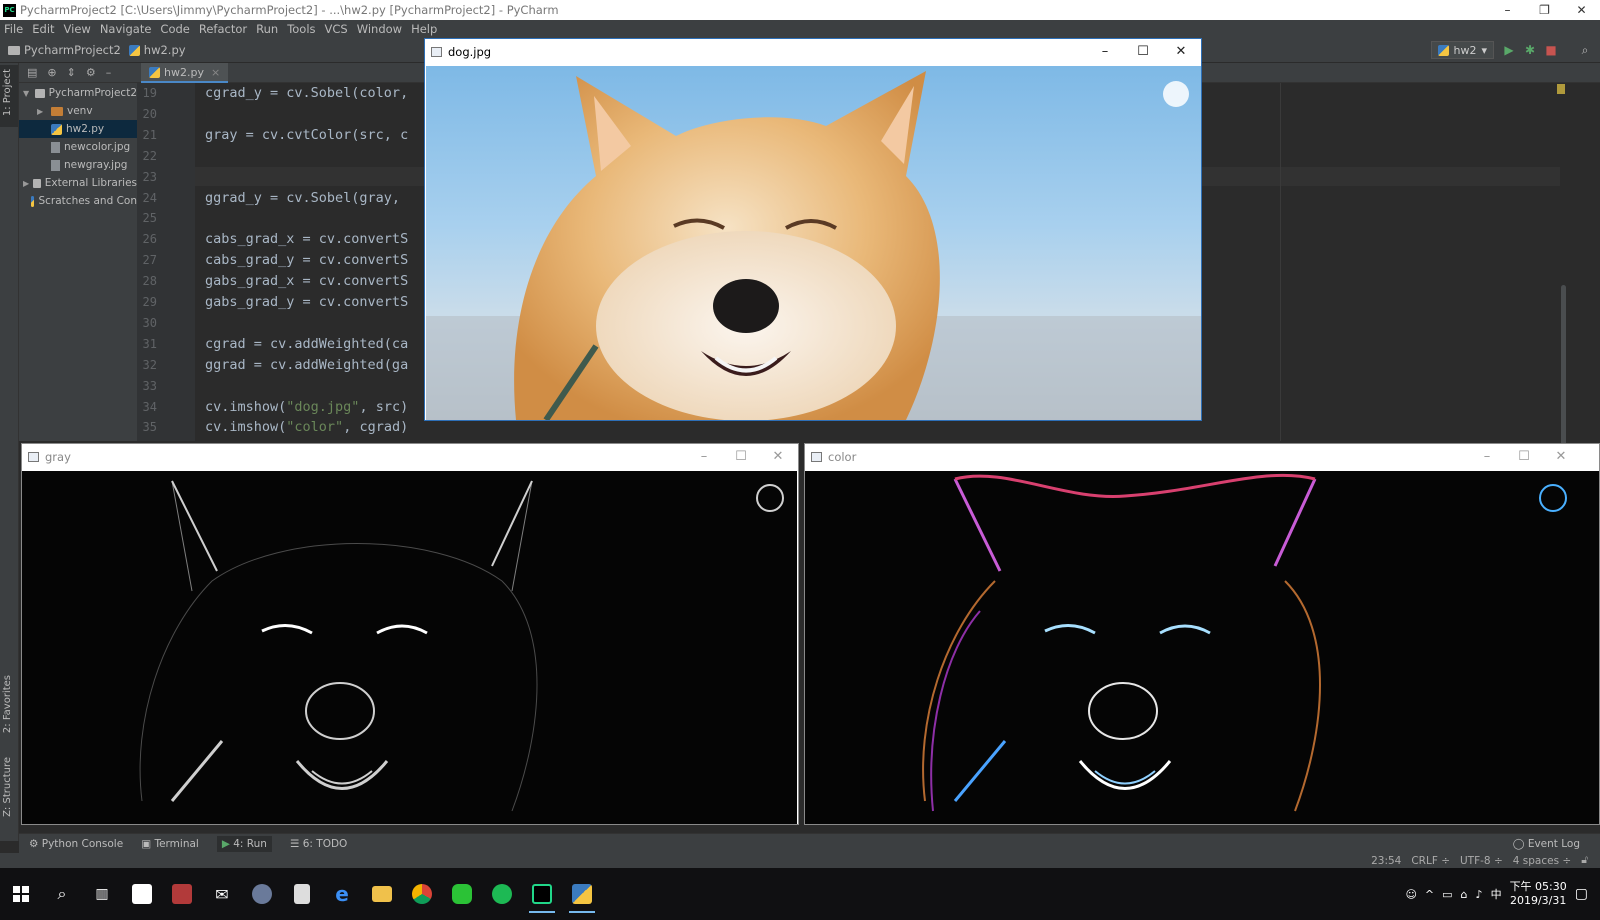  What do you see at coordinates (1181, 52) in the screenshot?
I see `dog-close-button: ✕` at bounding box center [1181, 52].